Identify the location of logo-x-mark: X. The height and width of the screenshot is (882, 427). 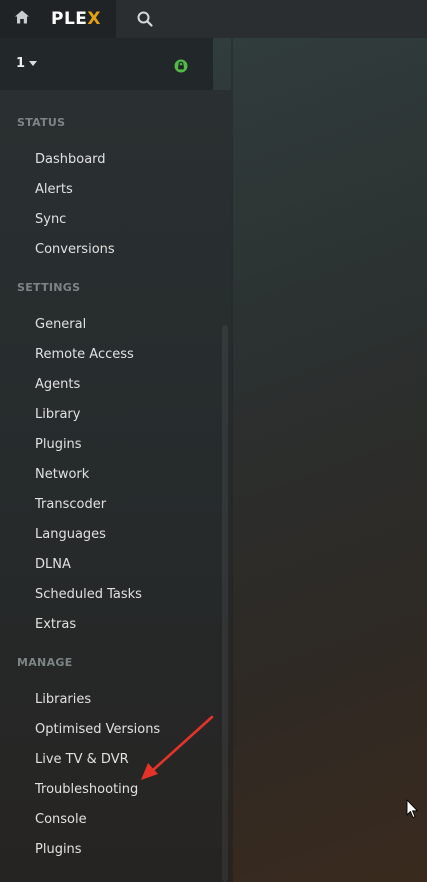
(94, 19).